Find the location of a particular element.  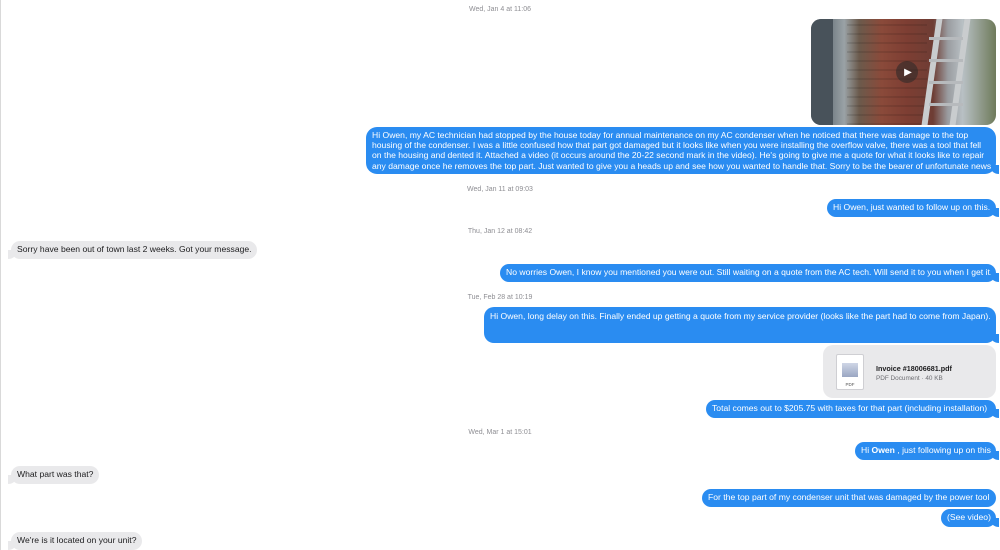

timestamp: Tue, Feb 28 at 10:19 is located at coordinates (500, 297).